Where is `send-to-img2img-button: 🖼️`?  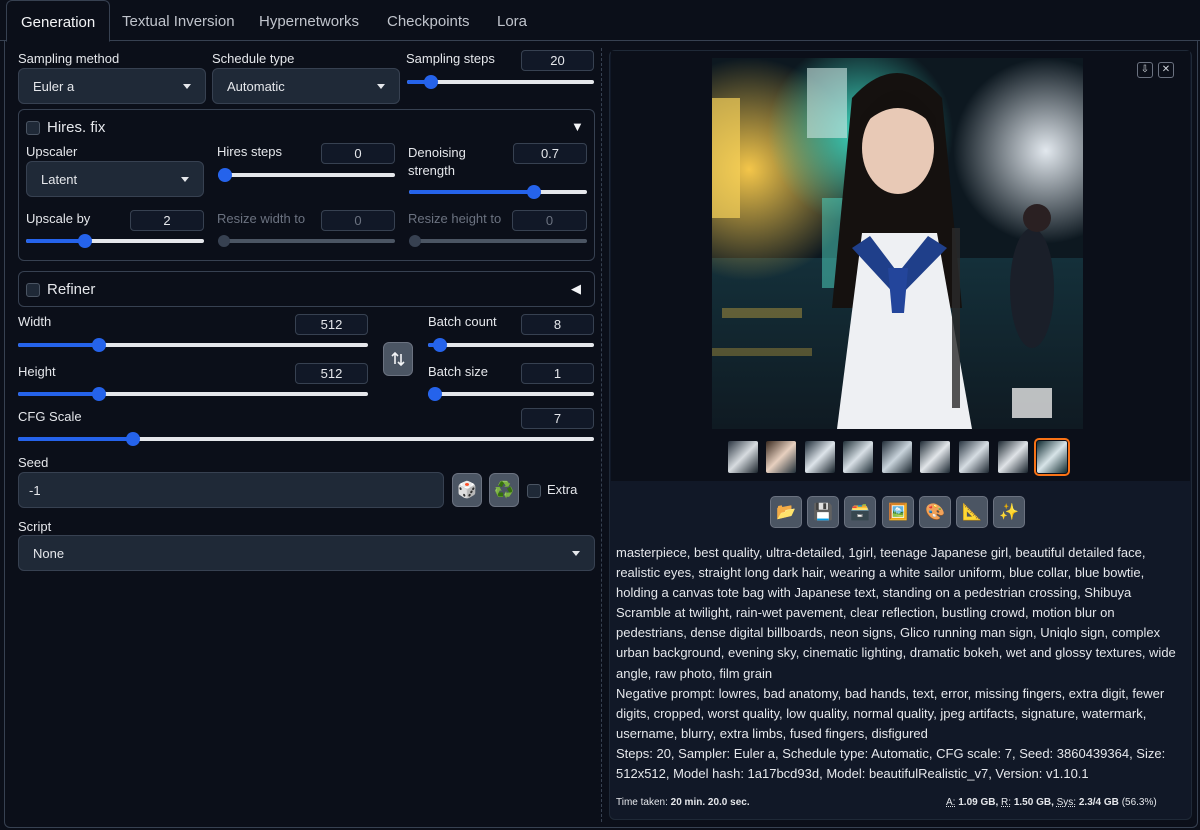 send-to-img2img-button: 🖼️ is located at coordinates (898, 512).